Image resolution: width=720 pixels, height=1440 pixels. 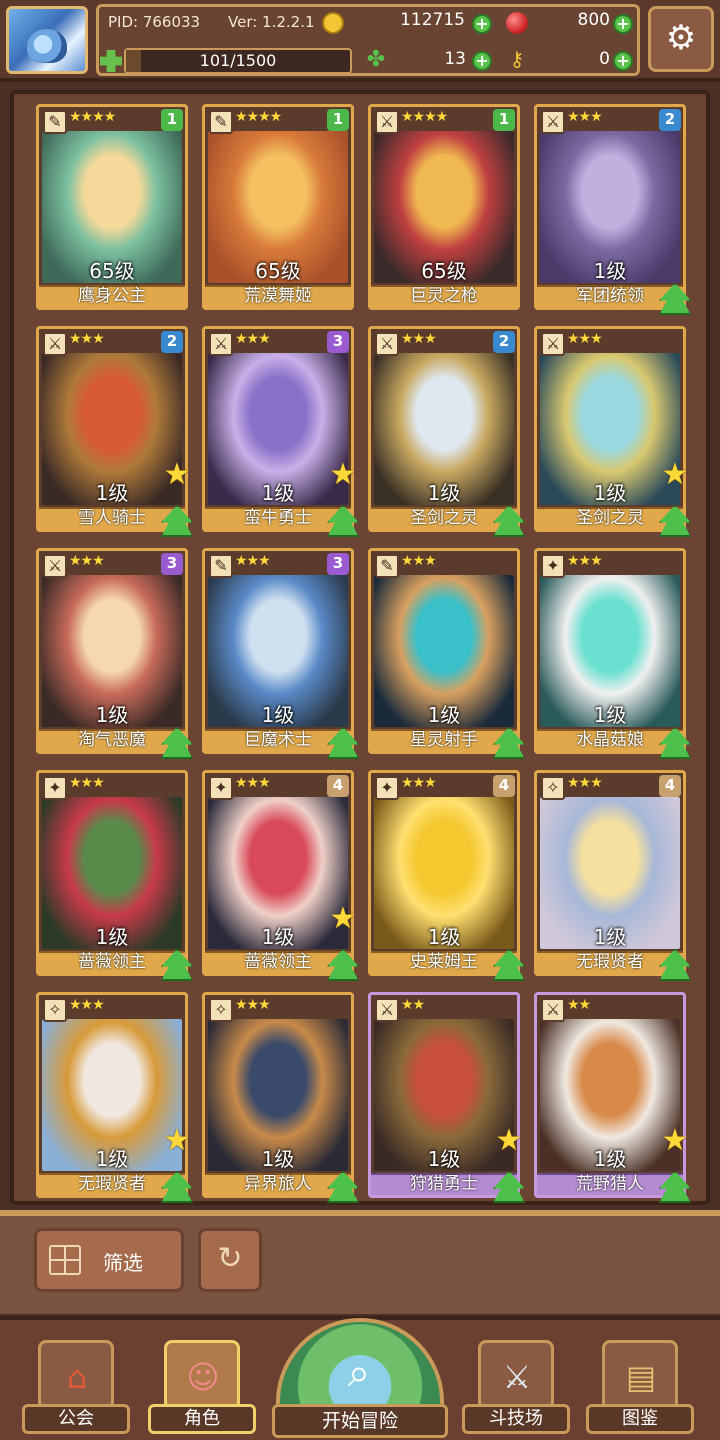 I want to click on refresh-button: ↻, so click(x=230, y=1260).